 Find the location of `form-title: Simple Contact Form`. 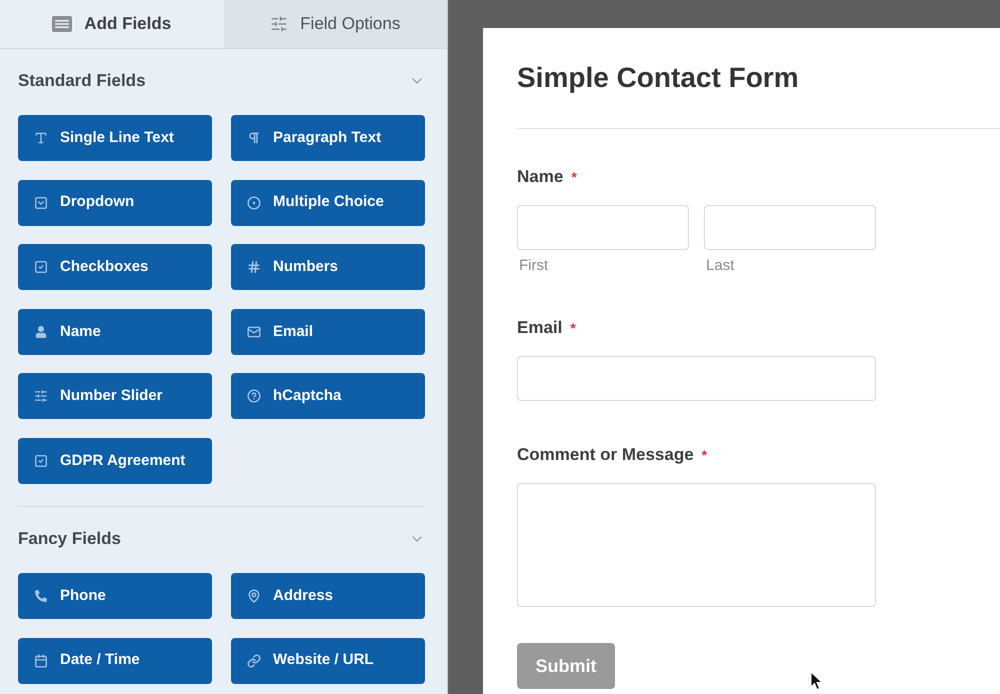

form-title: Simple Contact Form is located at coordinates (658, 78).